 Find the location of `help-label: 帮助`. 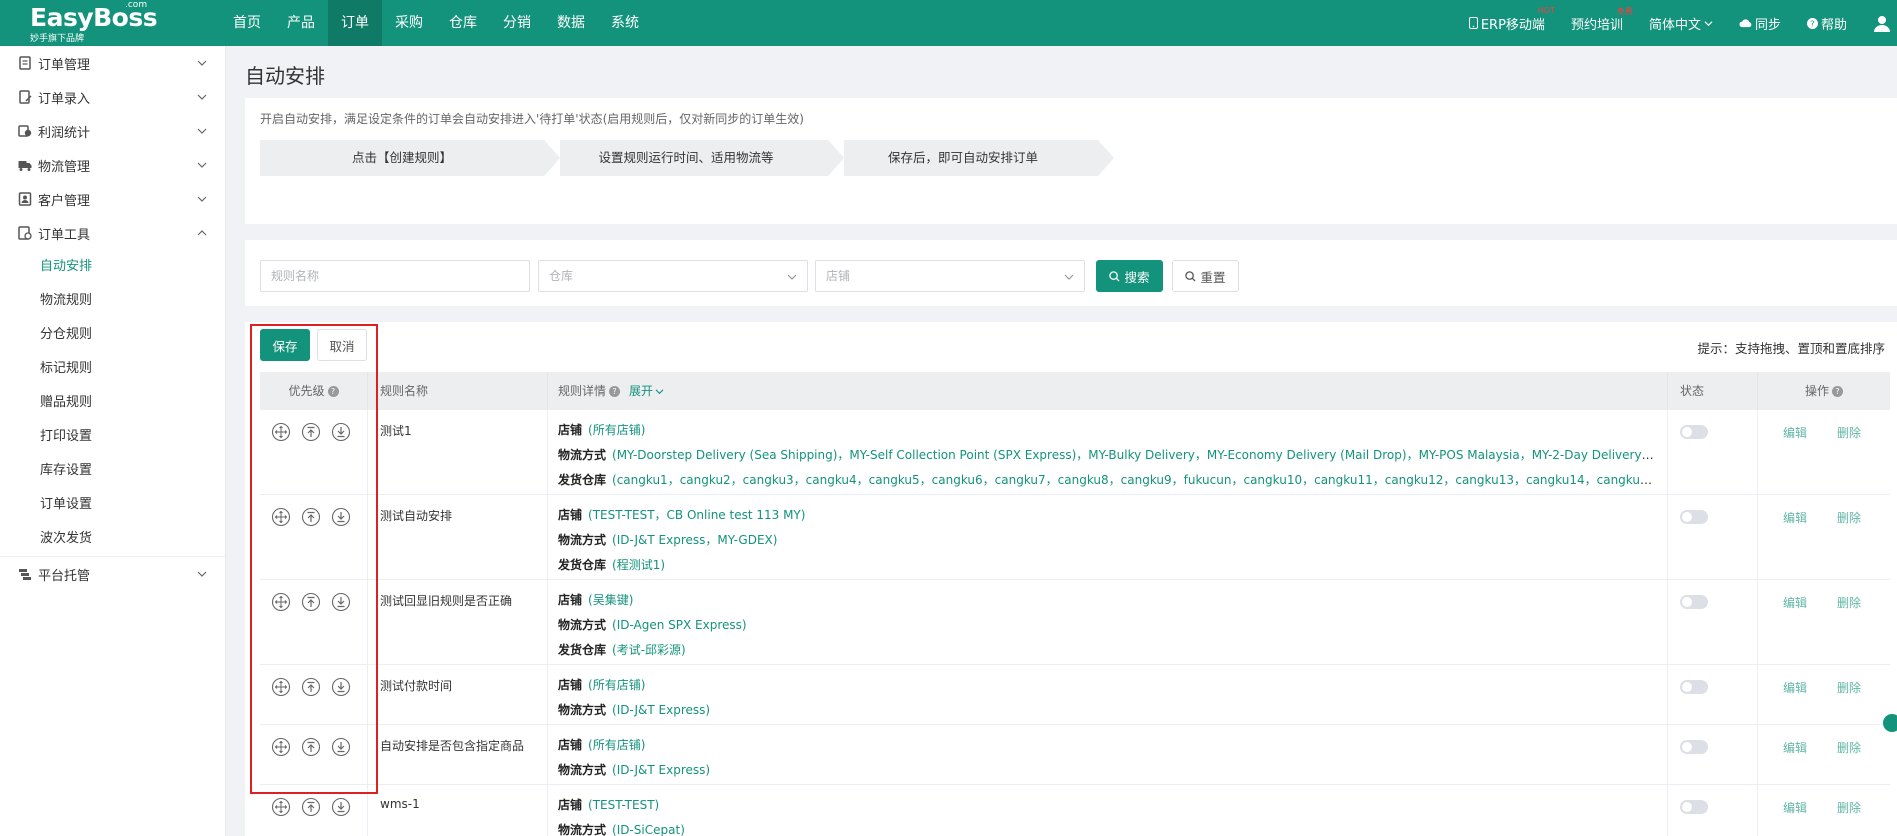

help-label: 帮助 is located at coordinates (1833, 25).